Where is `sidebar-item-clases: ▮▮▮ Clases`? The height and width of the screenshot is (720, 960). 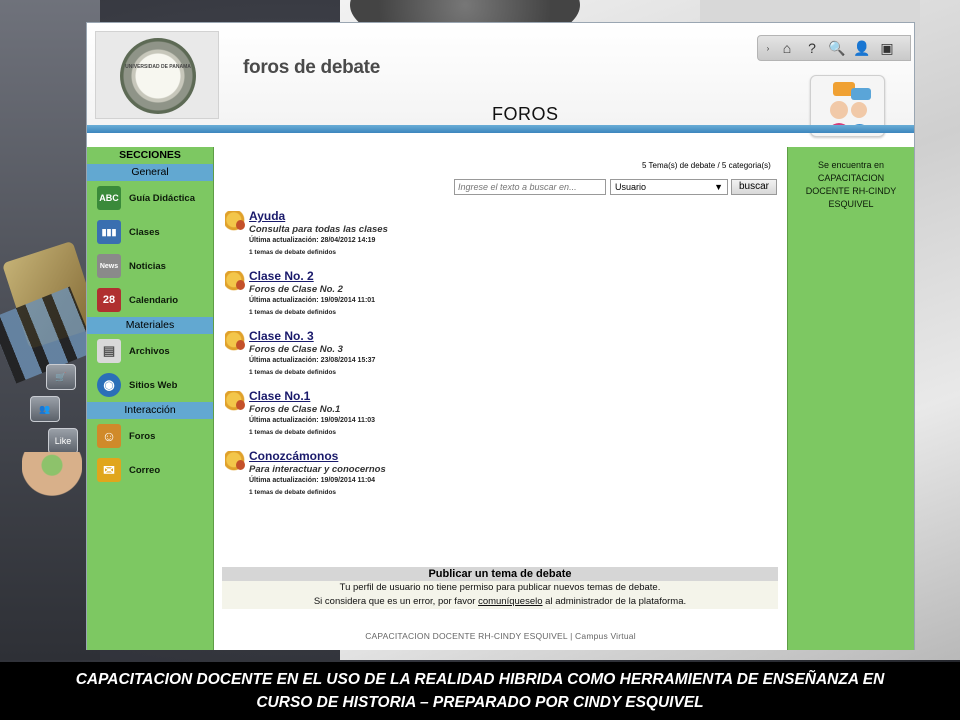 sidebar-item-clases: ▮▮▮ Clases is located at coordinates (150, 232).